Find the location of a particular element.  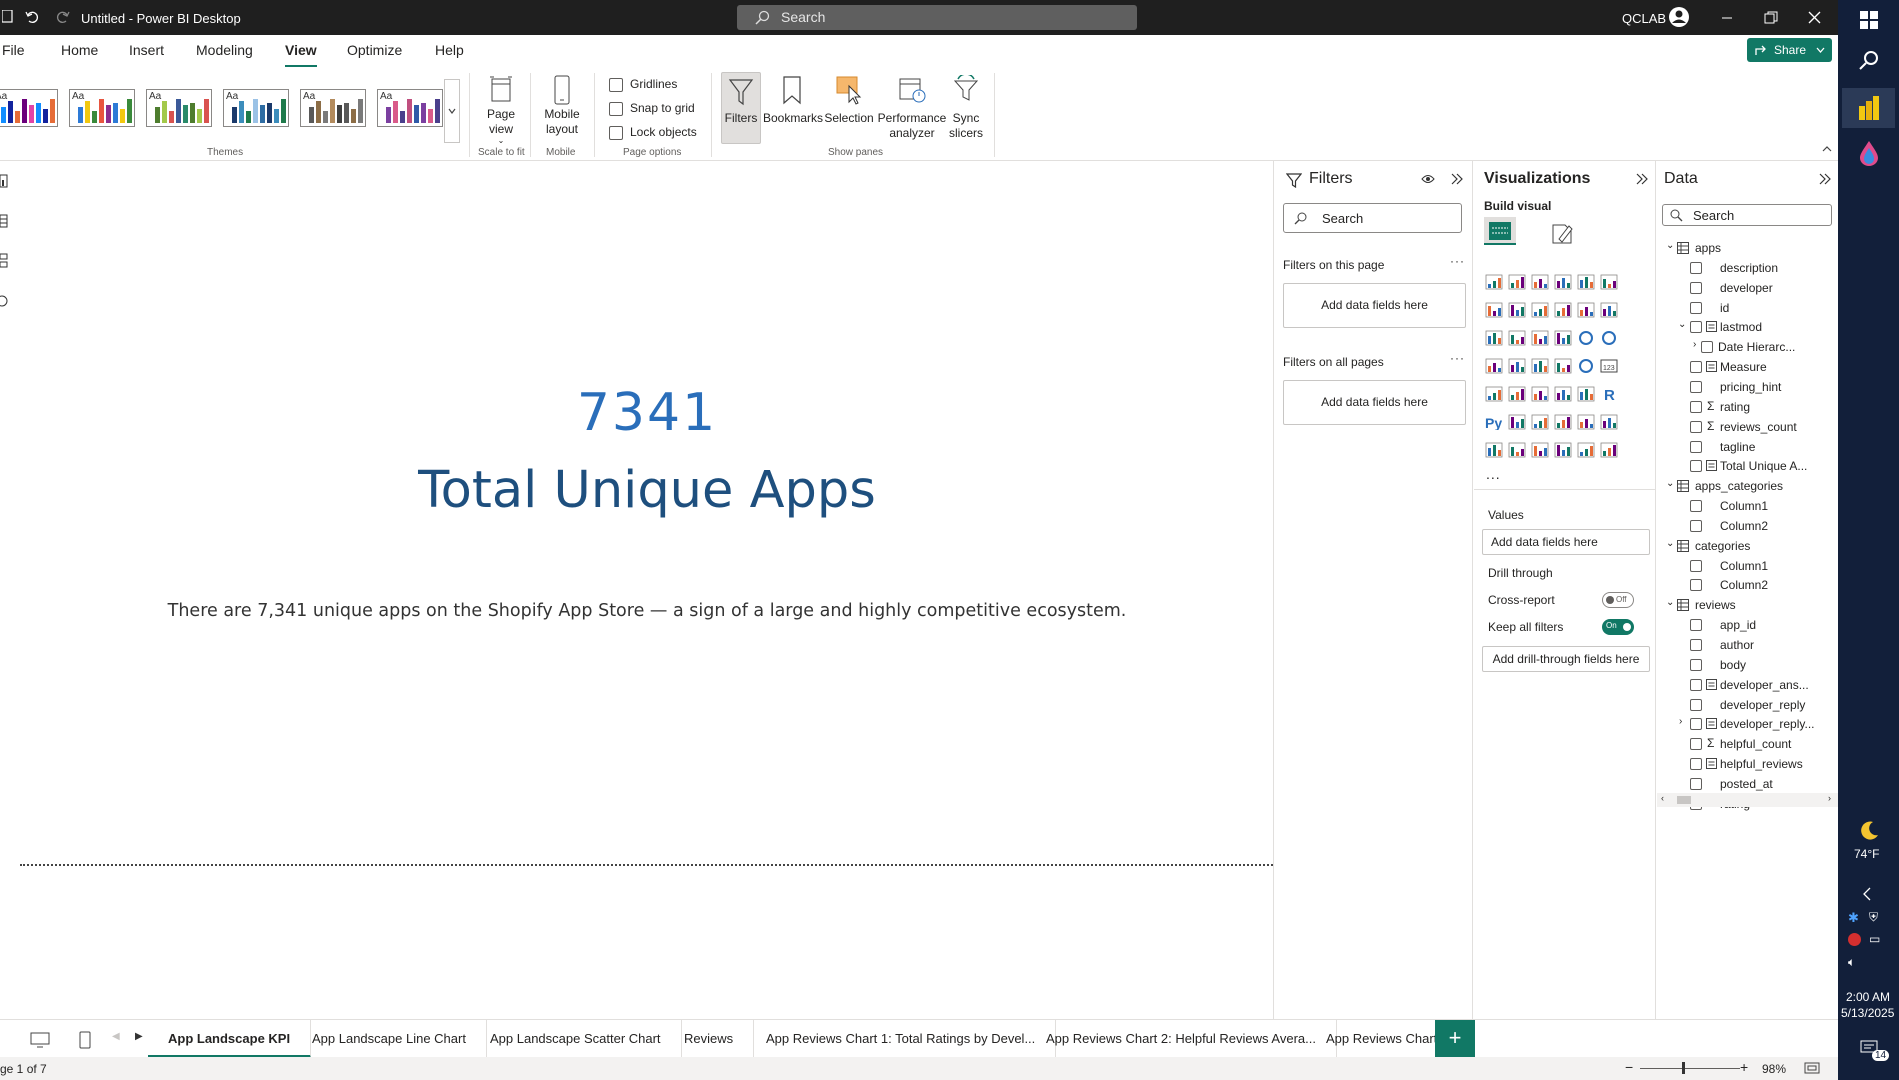

kpi-card-value: 7341 is located at coordinates (647, 413).